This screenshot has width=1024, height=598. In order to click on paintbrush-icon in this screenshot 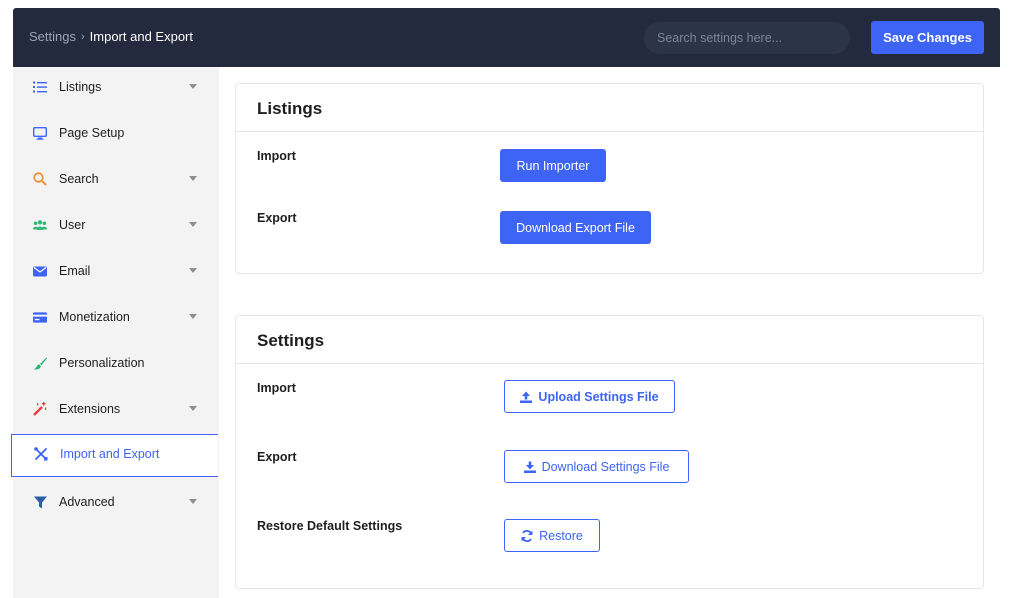, I will do `click(40, 363)`.